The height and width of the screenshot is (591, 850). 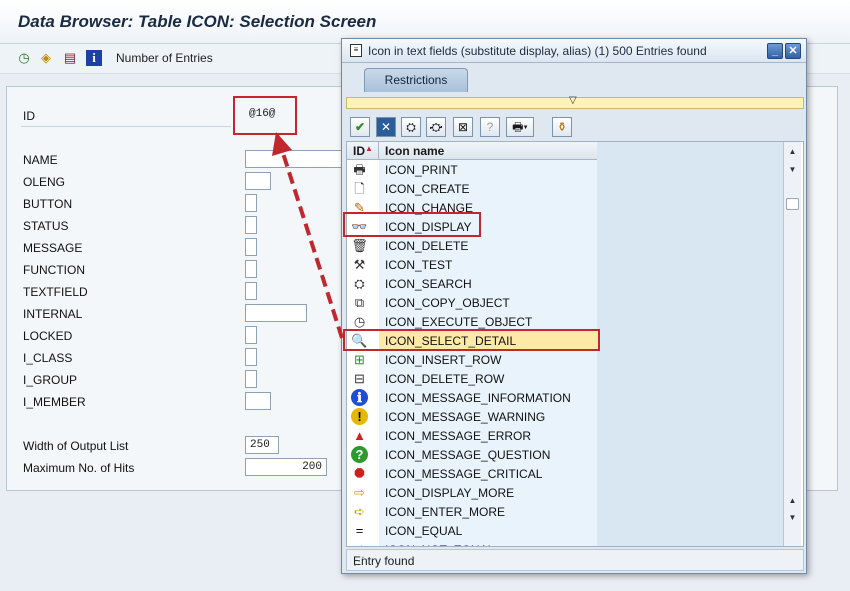 I want to click on field-input-i-group, so click(x=251, y=379).